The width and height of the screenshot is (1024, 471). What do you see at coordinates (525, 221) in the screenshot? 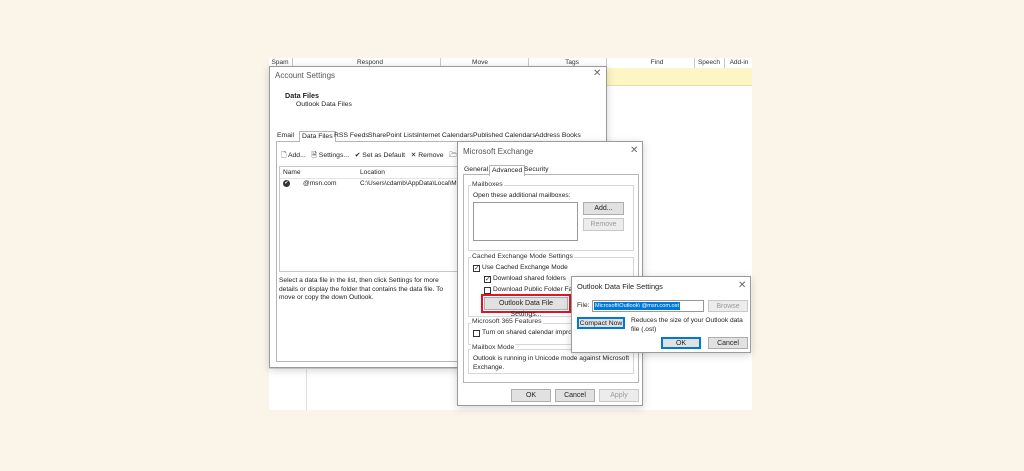
I see `additional-mailboxes-list` at bounding box center [525, 221].